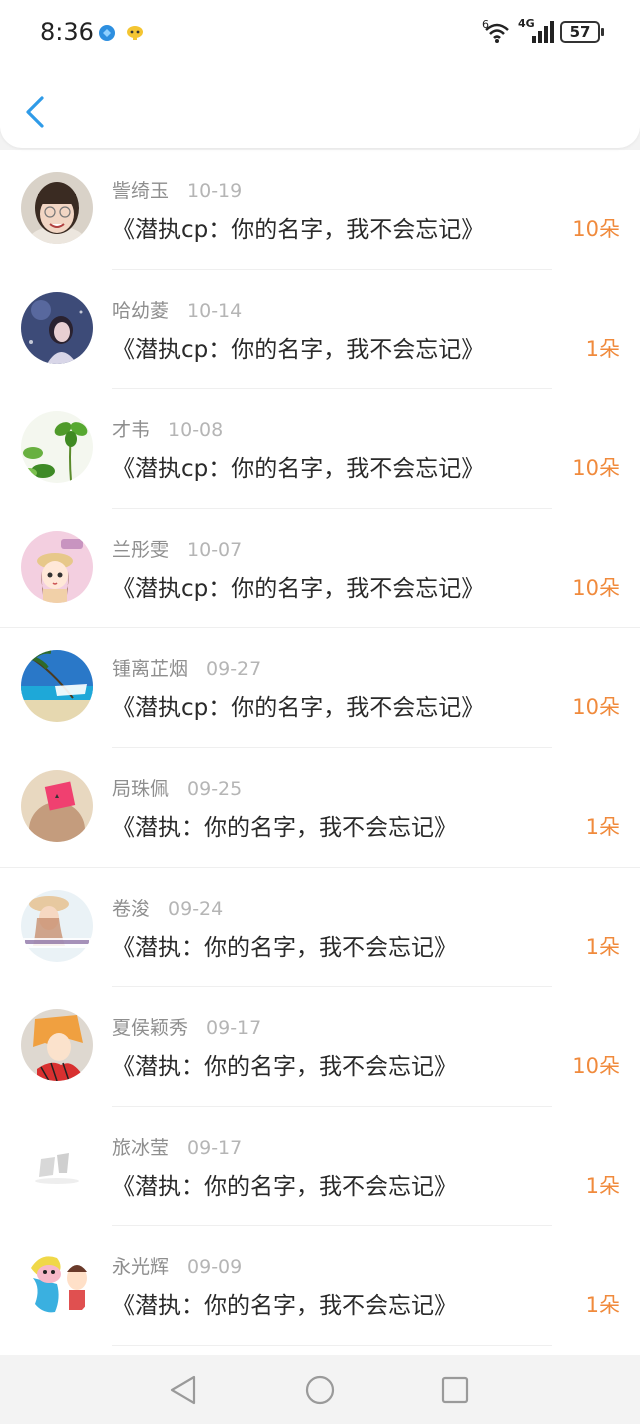 This screenshot has width=640, height=1424. What do you see at coordinates (320, 808) in the screenshot?
I see `list-item: 局珠佩 09-25 《潜执：你的名字，我不会忘记》 1朵` at bounding box center [320, 808].